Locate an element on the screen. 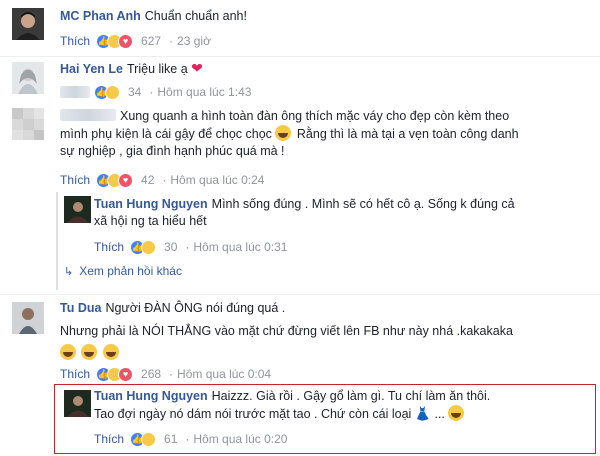 This screenshot has height=456, width=600. commenter-name: Hai Yen Le is located at coordinates (91, 69).